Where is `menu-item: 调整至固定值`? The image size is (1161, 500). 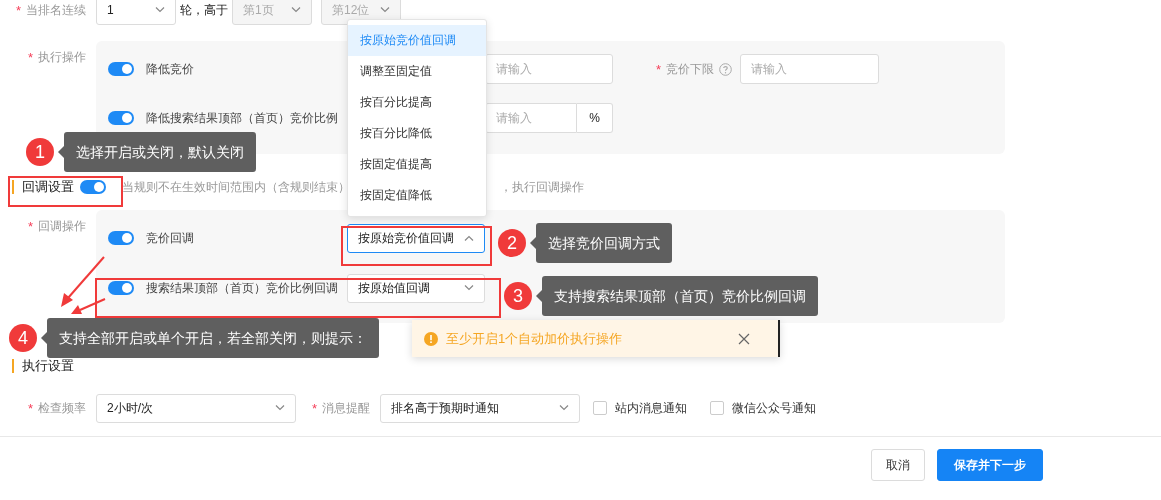 menu-item: 调整至固定值 is located at coordinates (417, 71).